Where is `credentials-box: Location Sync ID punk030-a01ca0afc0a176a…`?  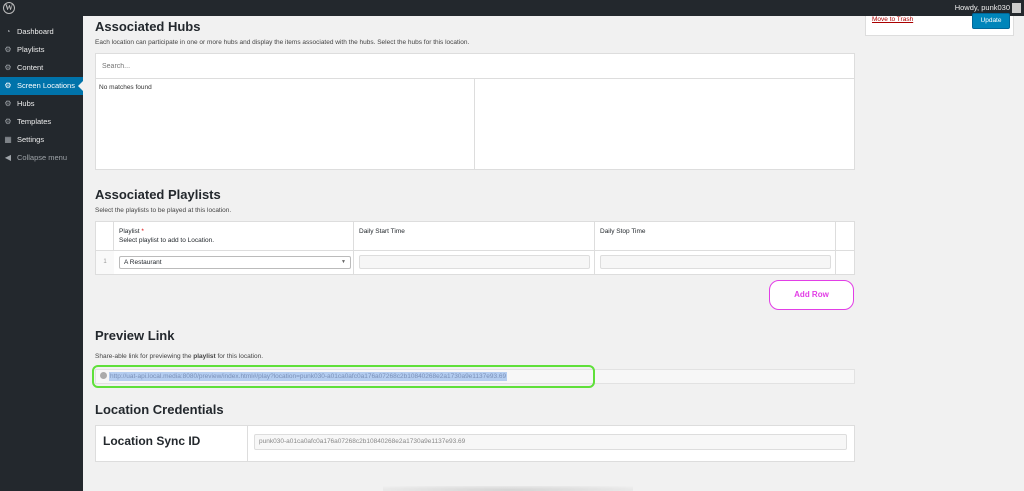
credentials-box: Location Sync ID punk030-a01ca0afc0a176a… is located at coordinates (475, 443).